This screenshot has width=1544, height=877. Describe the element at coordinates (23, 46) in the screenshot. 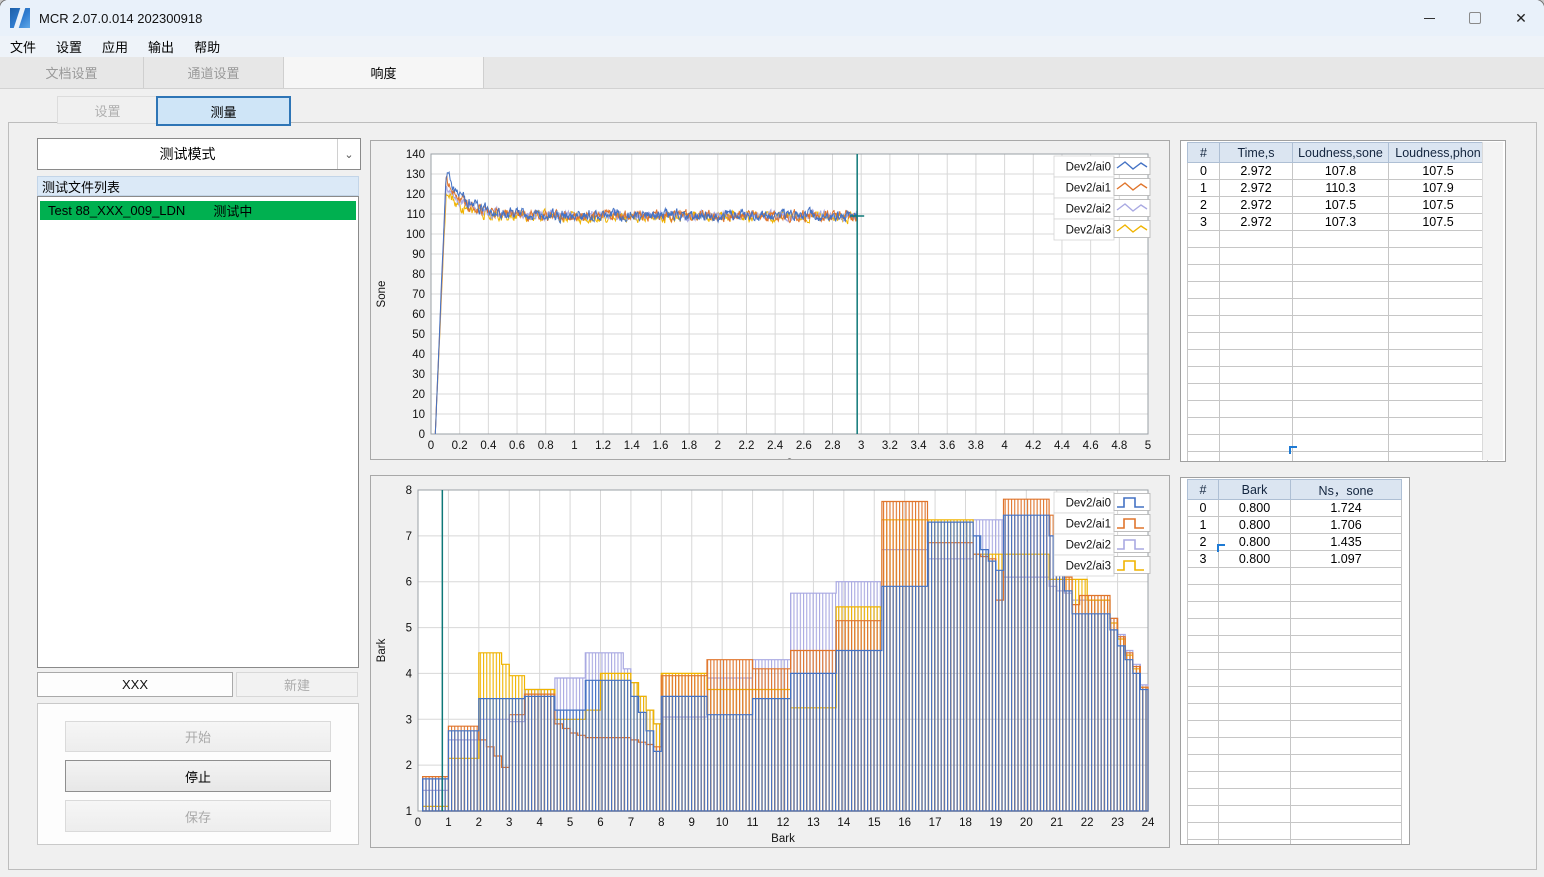

I see `menu-file: 文件` at that location.